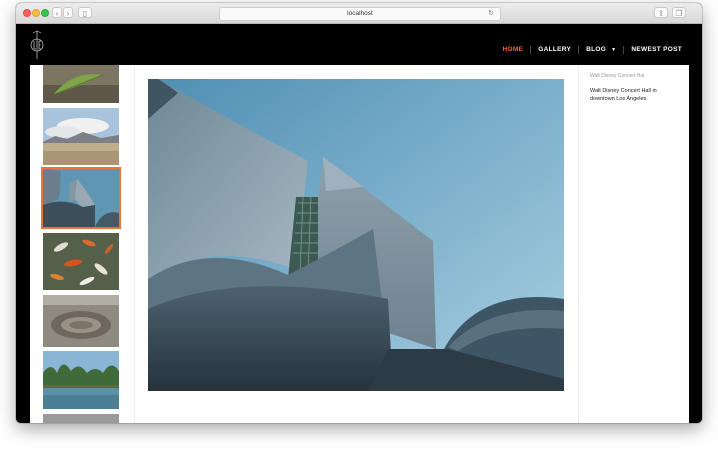 The height and width of the screenshot is (451, 718). Describe the element at coordinates (491, 13) in the screenshot. I see `reload-icon: ↻` at that location.